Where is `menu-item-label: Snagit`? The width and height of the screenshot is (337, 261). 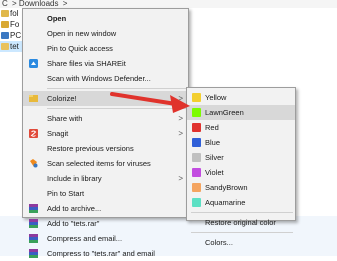 menu-item-label: Snagit is located at coordinates (58, 133).